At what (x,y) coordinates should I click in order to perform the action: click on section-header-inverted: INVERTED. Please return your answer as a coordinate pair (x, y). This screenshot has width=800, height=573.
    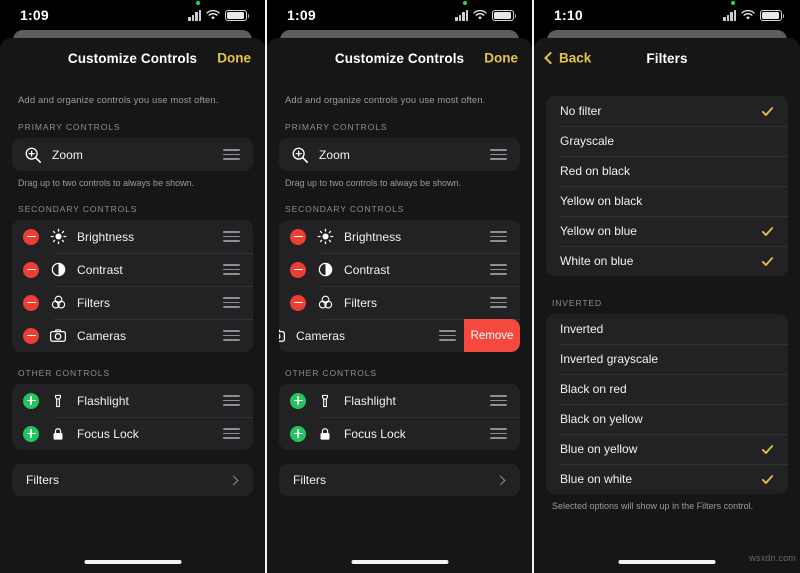
    Looking at the image, I should click on (577, 303).